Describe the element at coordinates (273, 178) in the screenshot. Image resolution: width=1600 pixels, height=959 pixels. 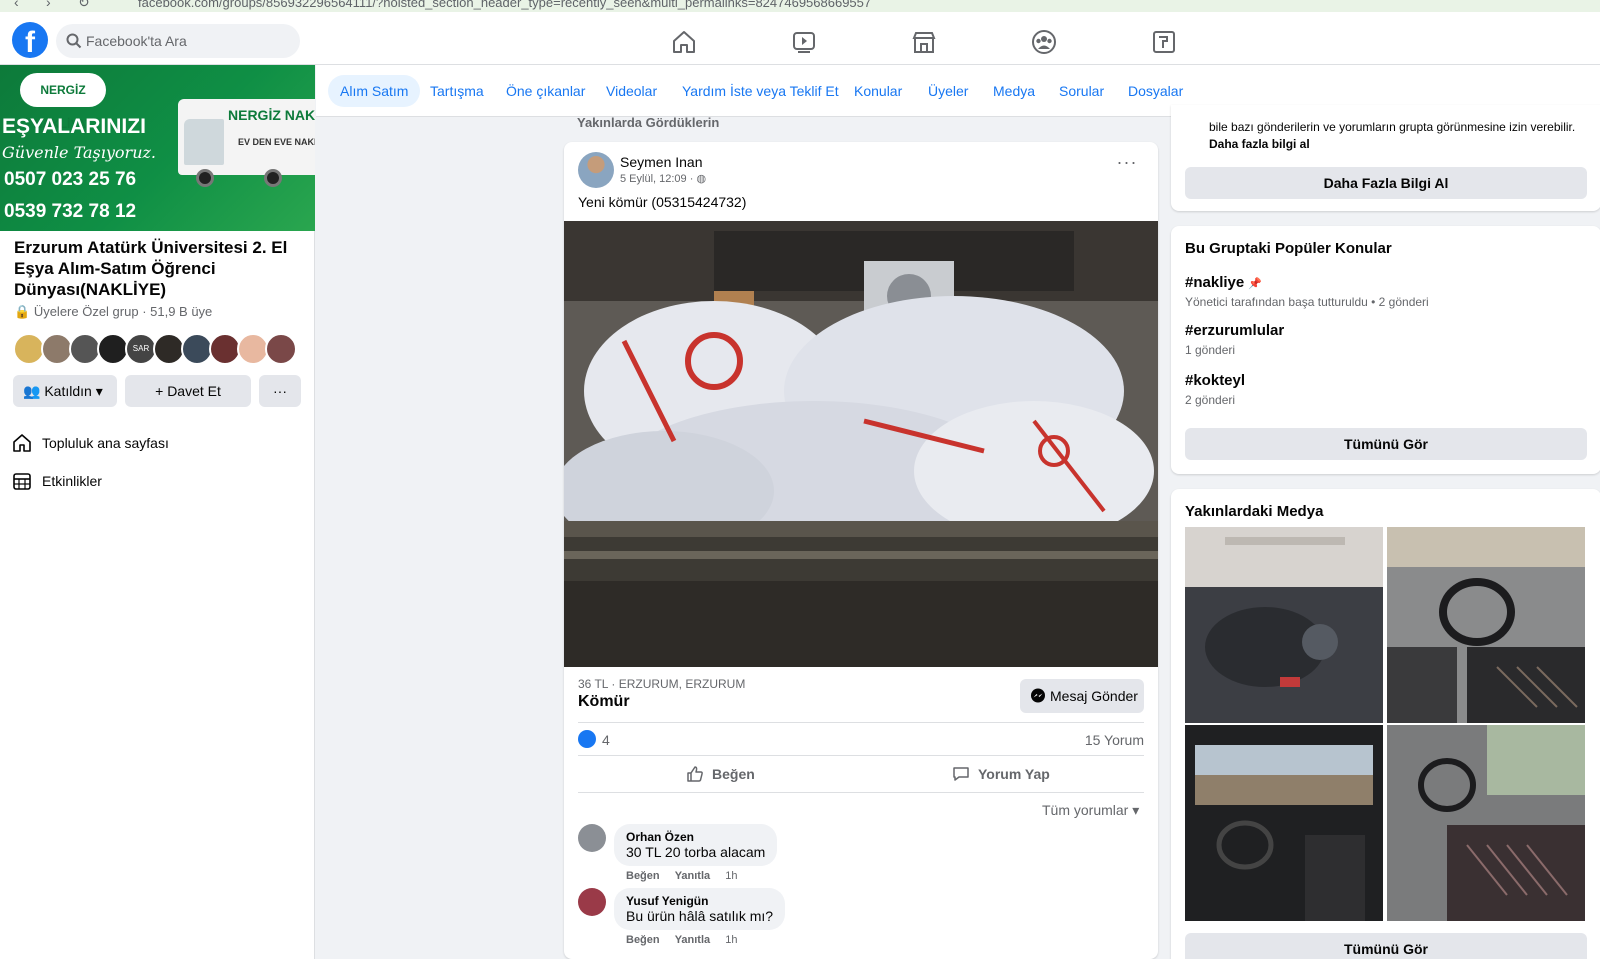
I see `truck-wheel` at that location.